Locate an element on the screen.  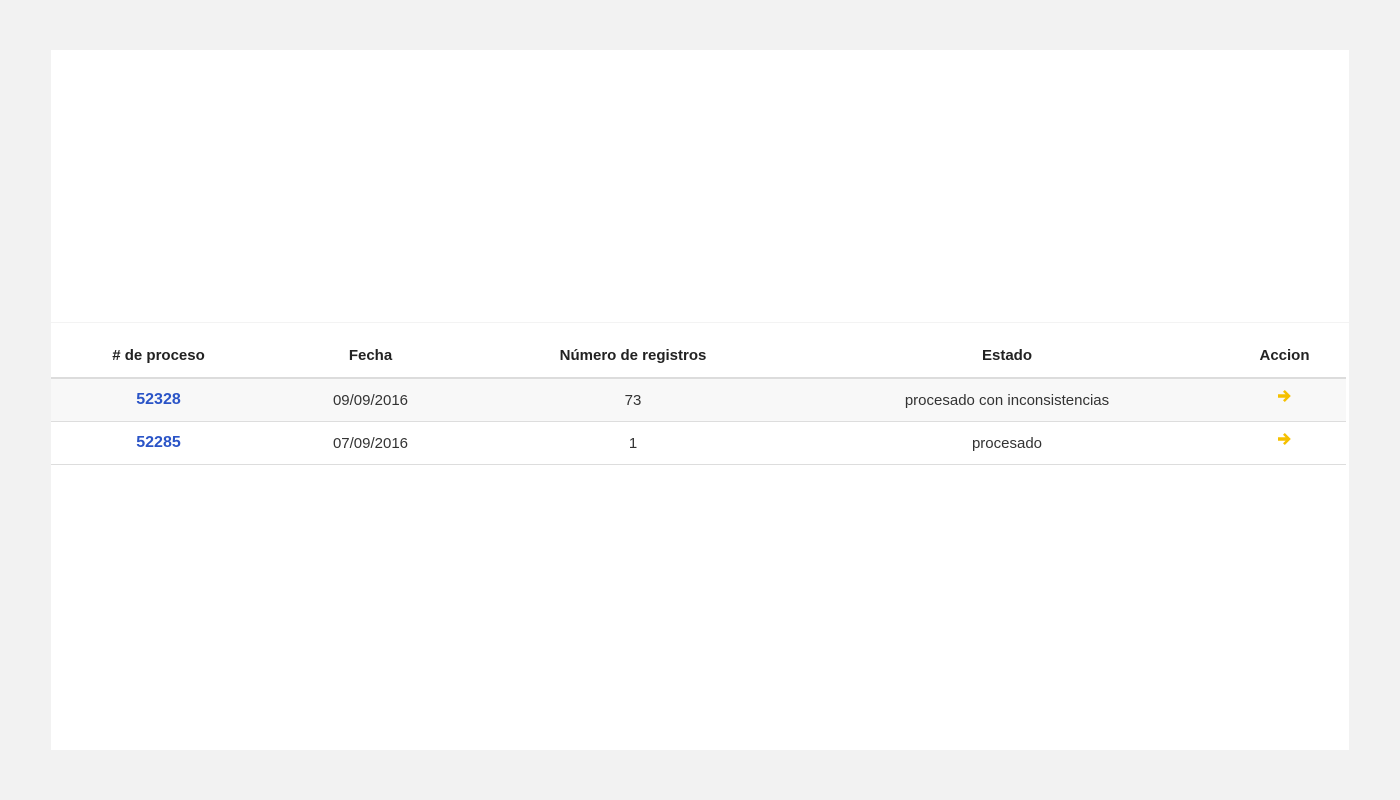
column-header-registros: Número de registros is located at coordinates (633, 356).